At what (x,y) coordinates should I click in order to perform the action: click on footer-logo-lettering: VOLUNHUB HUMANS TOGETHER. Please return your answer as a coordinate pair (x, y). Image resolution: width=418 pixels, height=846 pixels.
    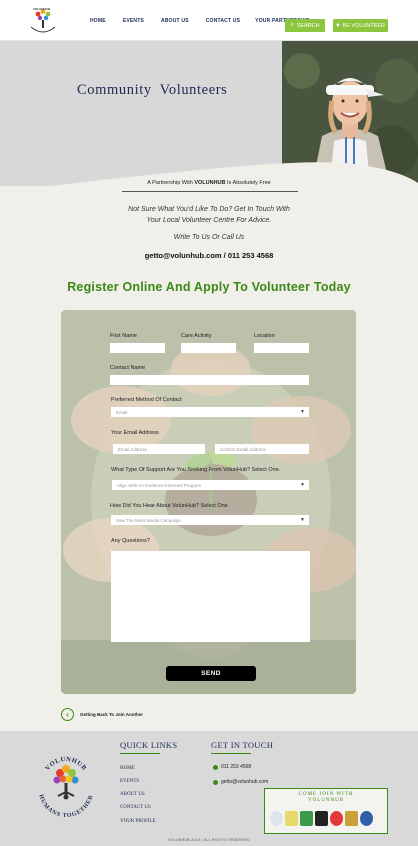
    Looking at the image, I should click on (65, 787).